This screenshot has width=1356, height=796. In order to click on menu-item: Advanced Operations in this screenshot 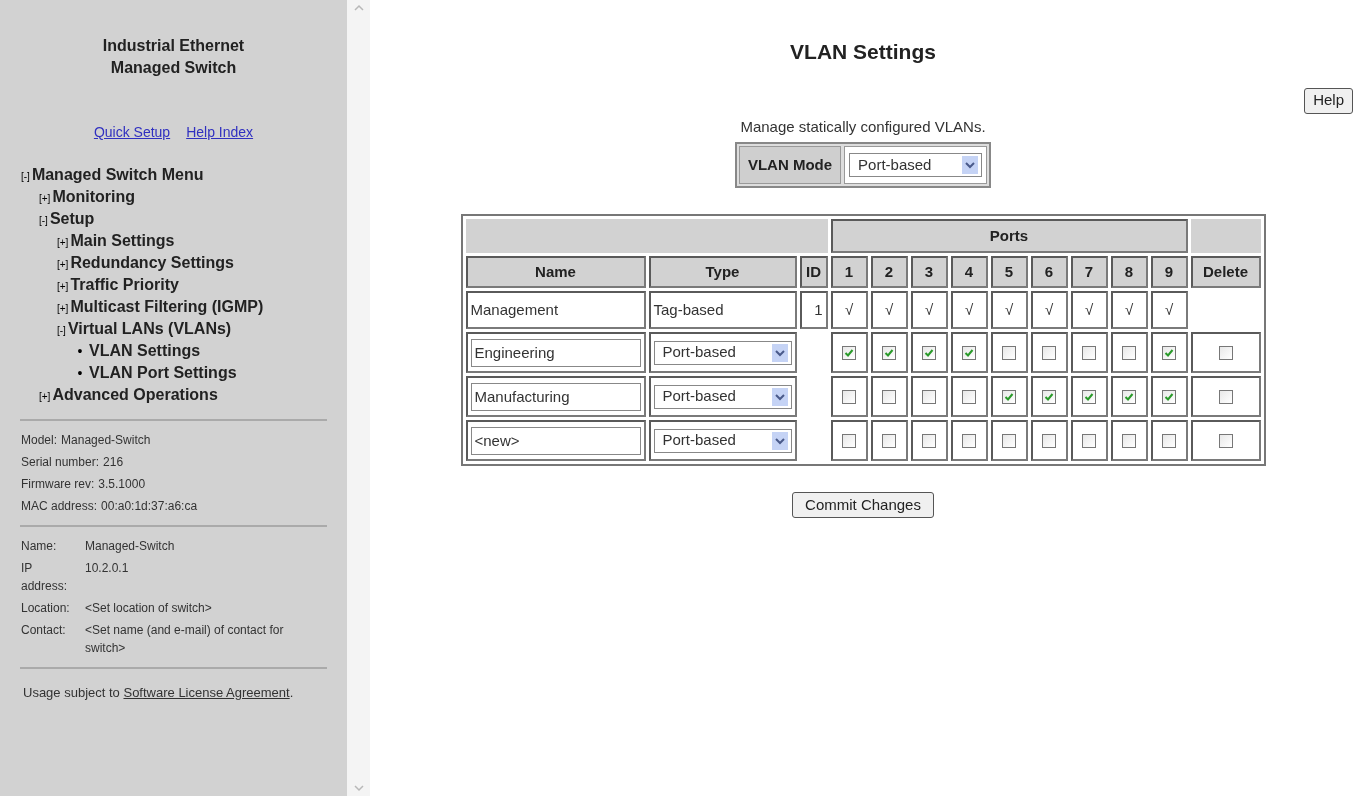, I will do `click(135, 395)`.